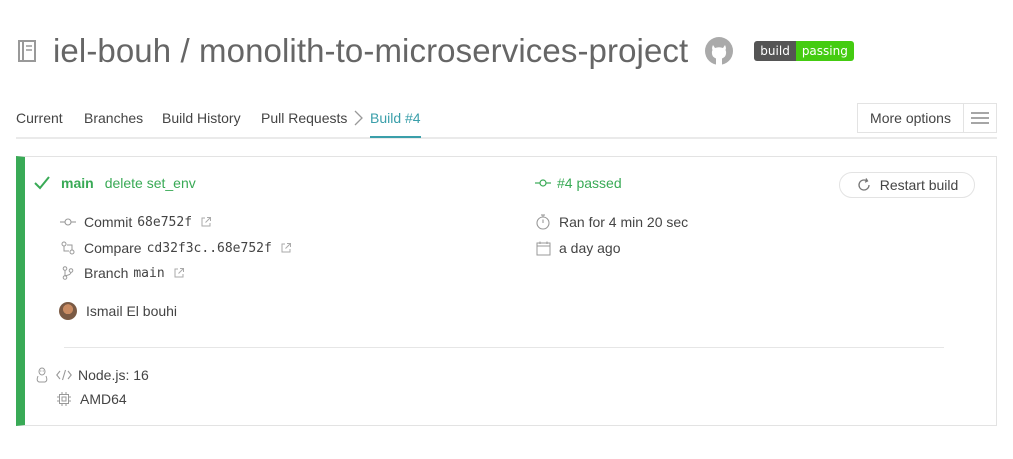  What do you see at coordinates (824, 51) in the screenshot?
I see `badge-status: passing` at bounding box center [824, 51].